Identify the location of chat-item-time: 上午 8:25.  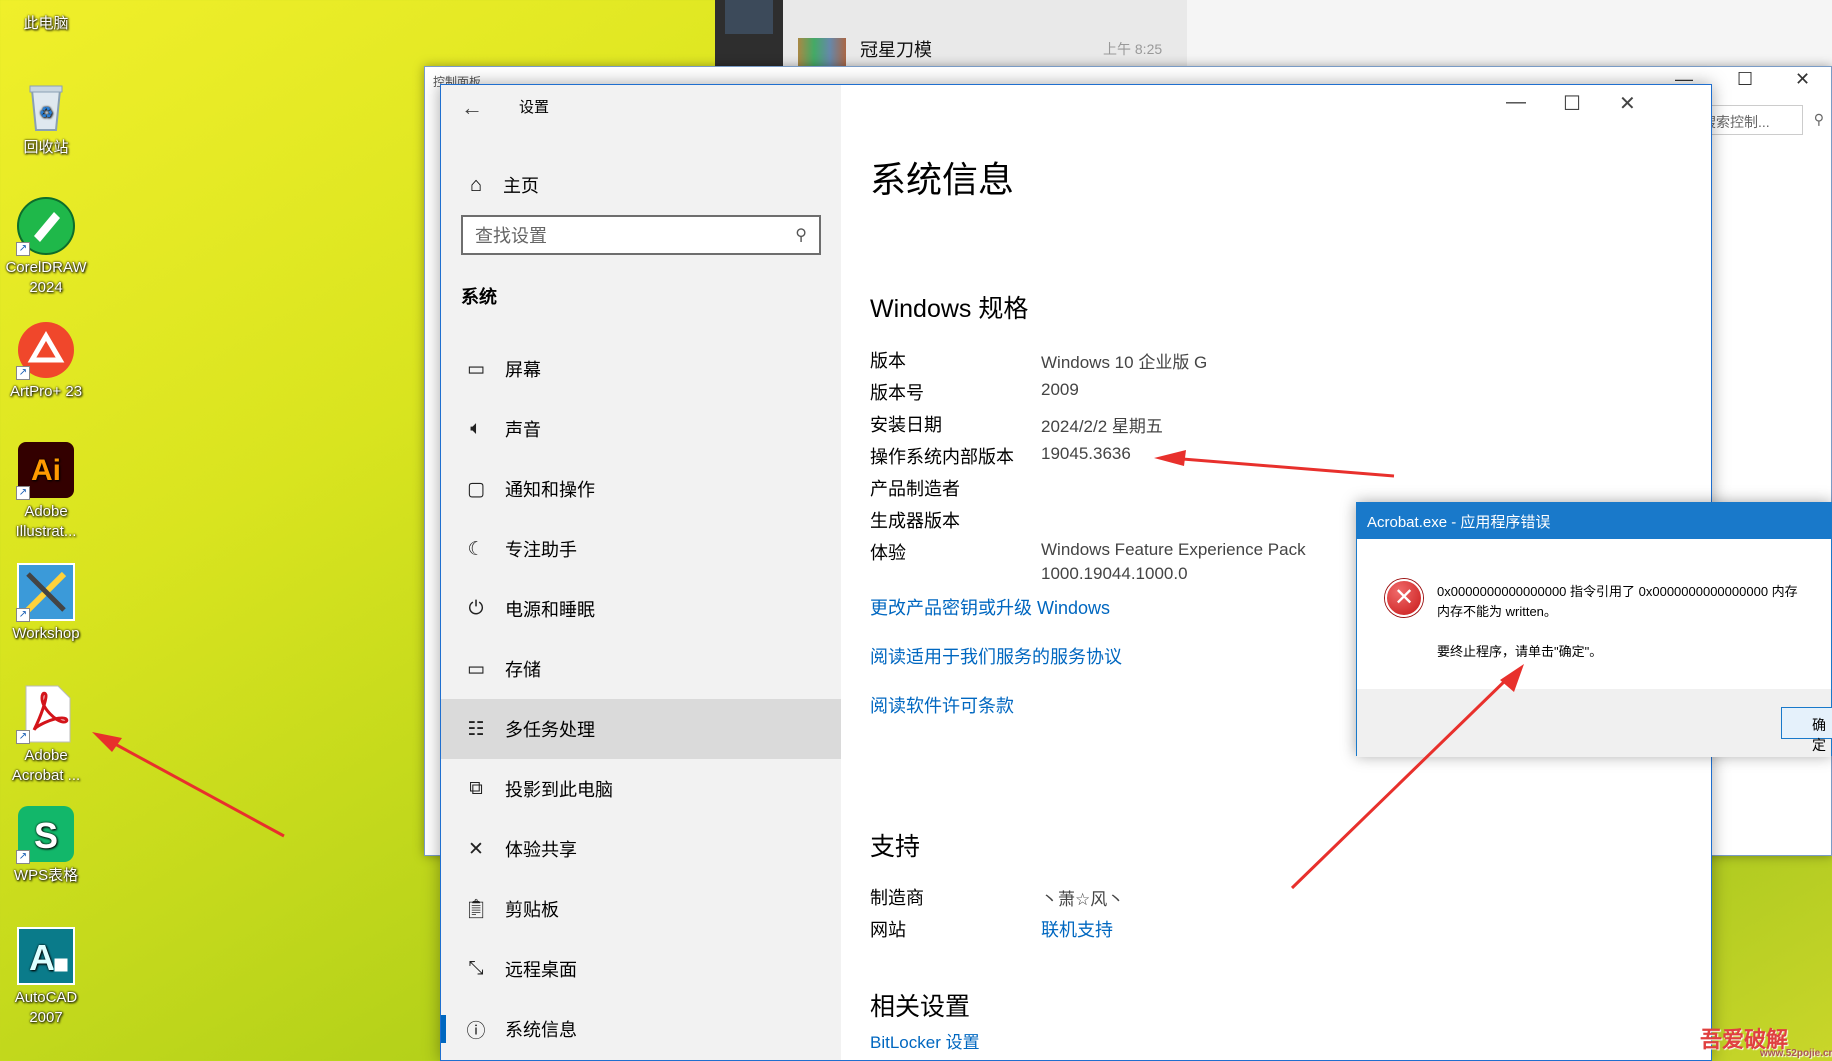
(1133, 49).